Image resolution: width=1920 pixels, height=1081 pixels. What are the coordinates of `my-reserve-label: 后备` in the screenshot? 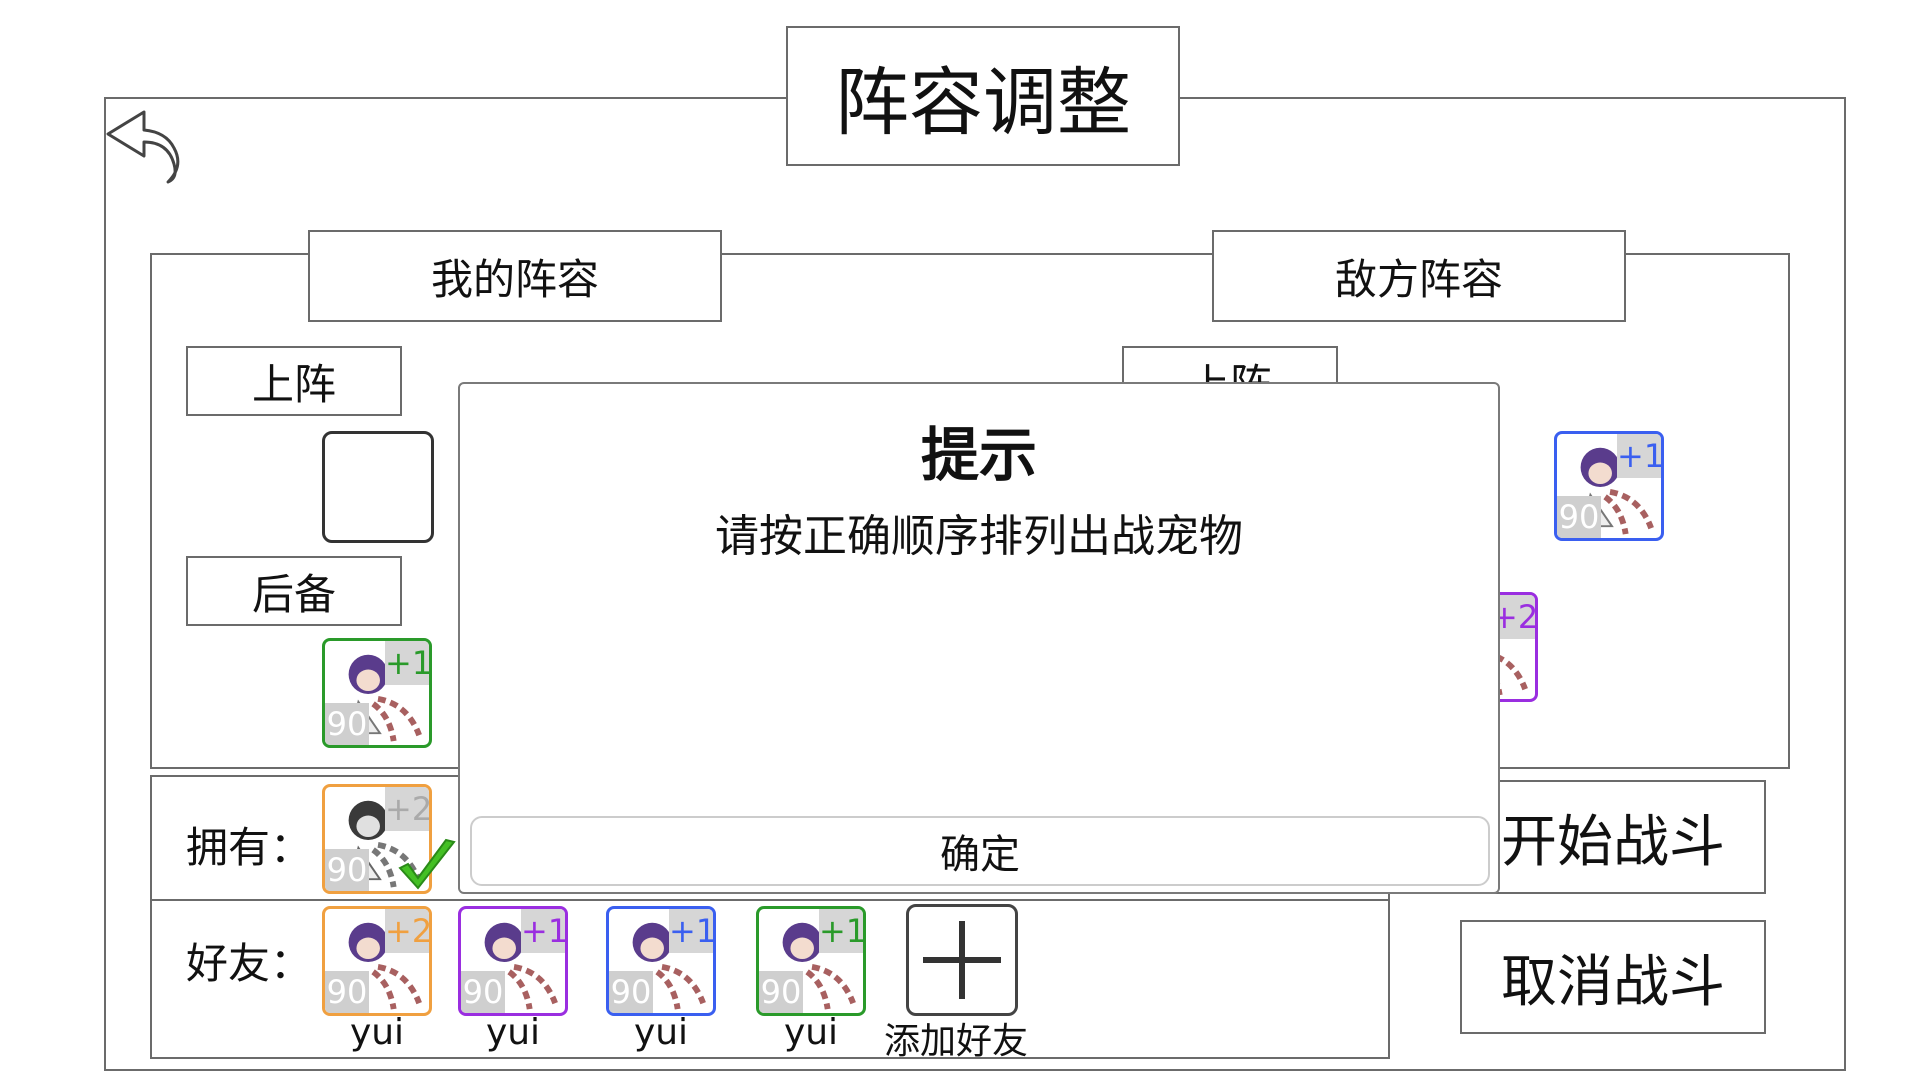 It's located at (294, 591).